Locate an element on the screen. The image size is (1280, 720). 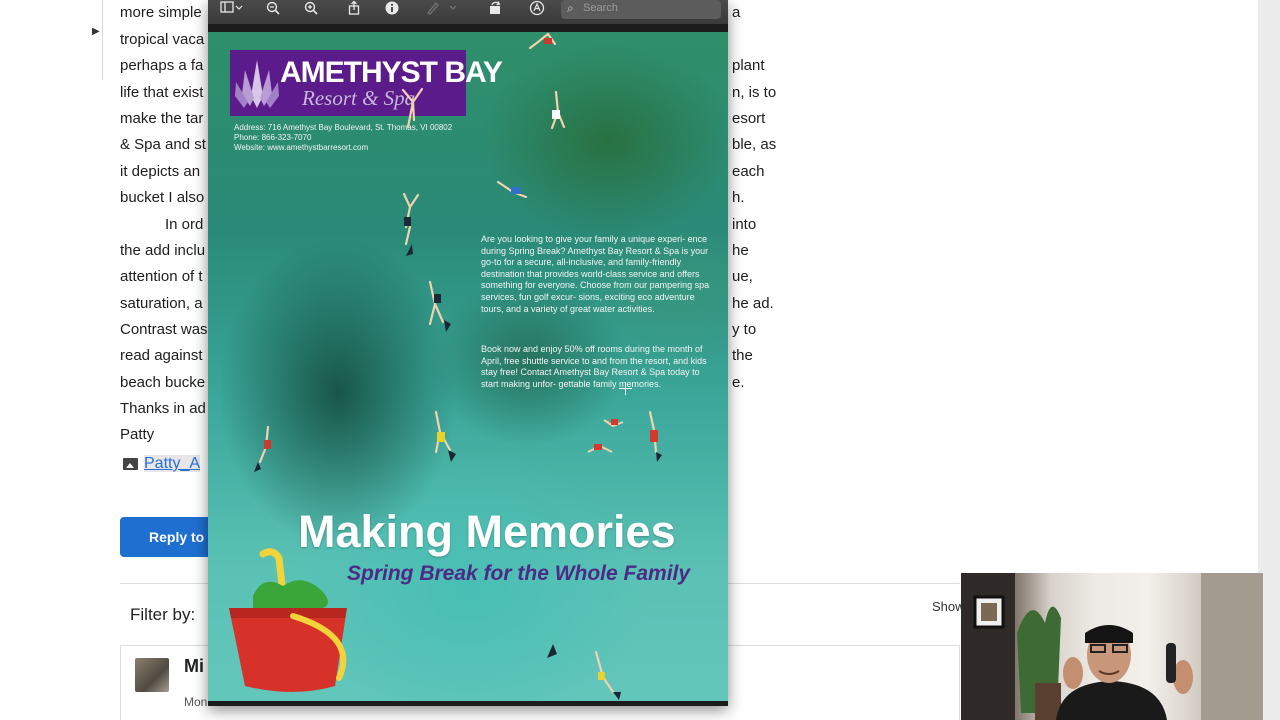
post-text-line-end: into is located at coordinates (744, 224).